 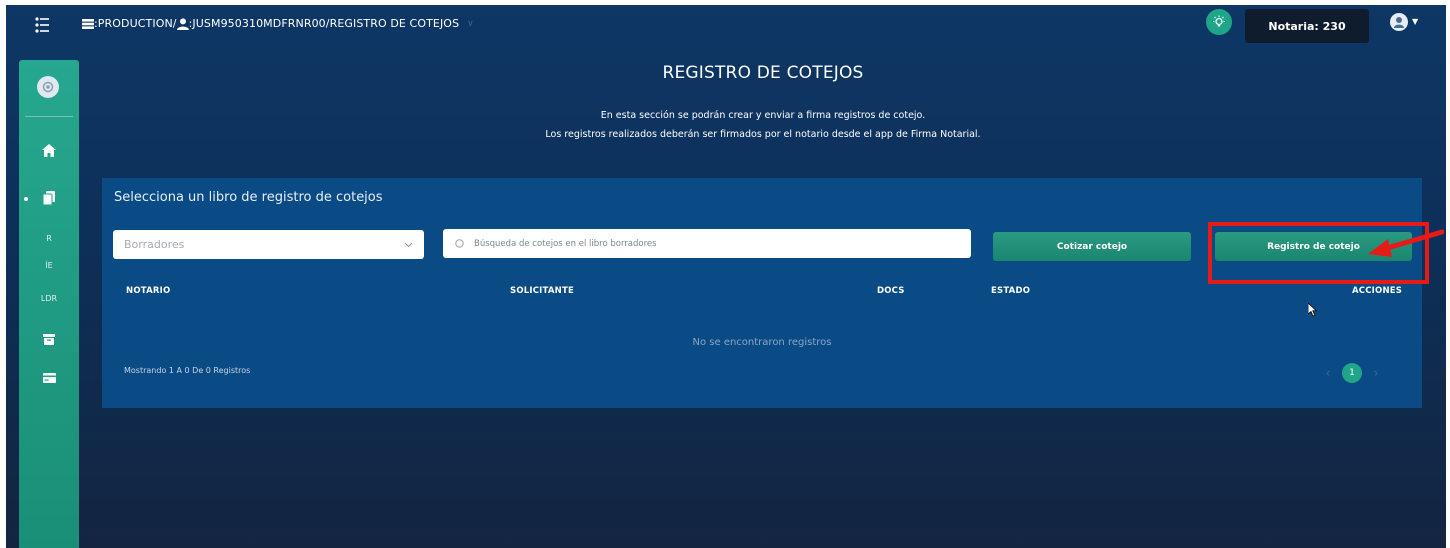 What do you see at coordinates (762, 342) in the screenshot?
I see `empty-state-message: No se encontraron registros` at bounding box center [762, 342].